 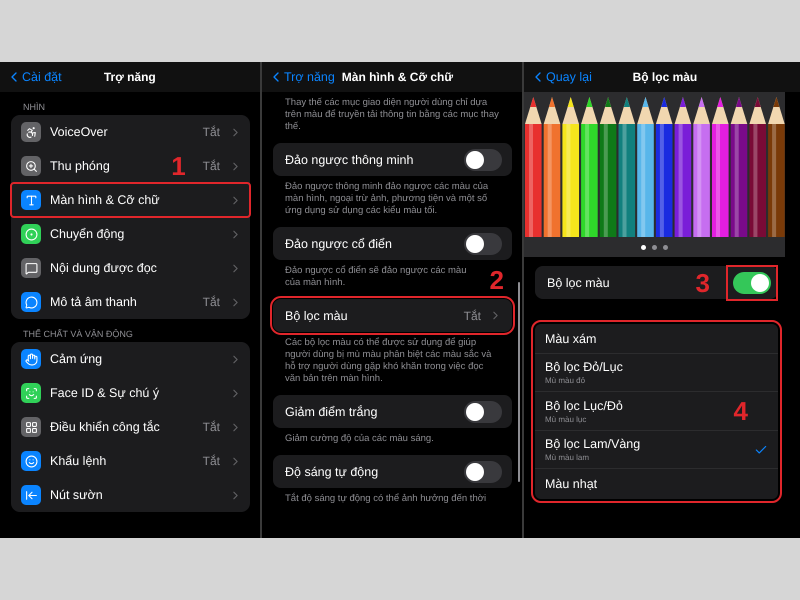 What do you see at coordinates (130, 166) in the screenshot?
I see `settings-row: Thu phóng 1 Tắt` at bounding box center [130, 166].